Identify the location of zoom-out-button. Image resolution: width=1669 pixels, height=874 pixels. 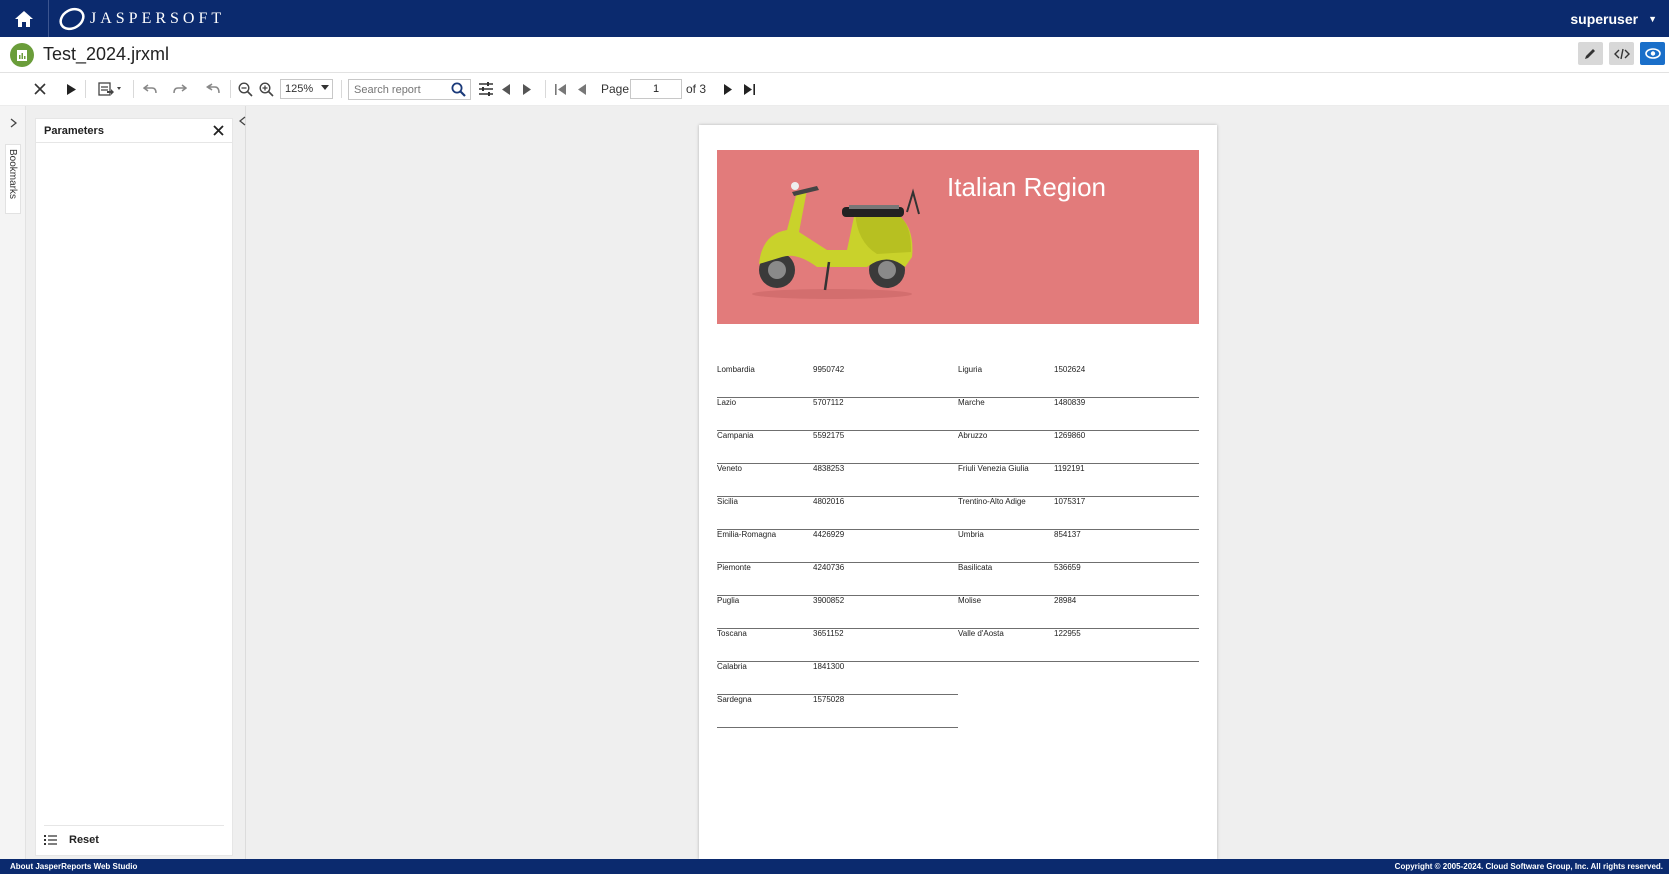
(245, 89).